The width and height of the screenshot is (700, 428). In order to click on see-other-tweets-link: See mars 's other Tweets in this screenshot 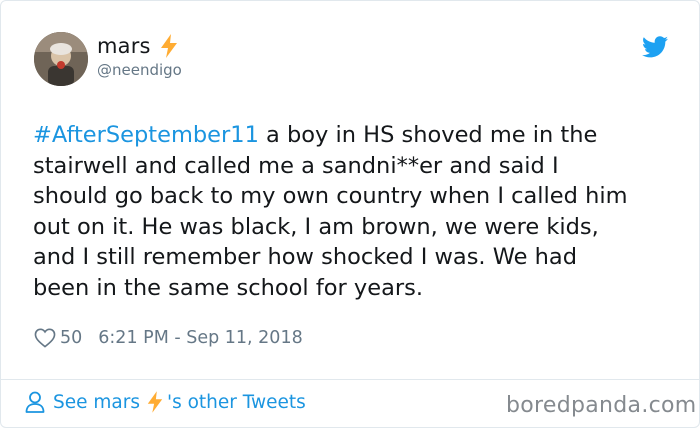, I will do `click(165, 402)`.